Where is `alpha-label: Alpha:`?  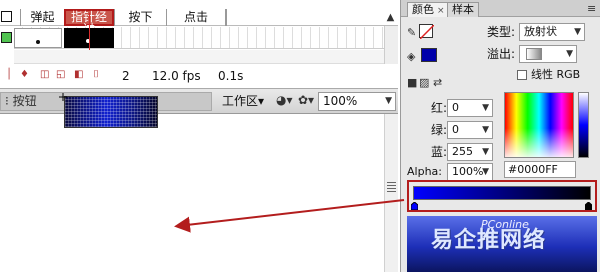 alpha-label: Alpha: is located at coordinates (424, 171).